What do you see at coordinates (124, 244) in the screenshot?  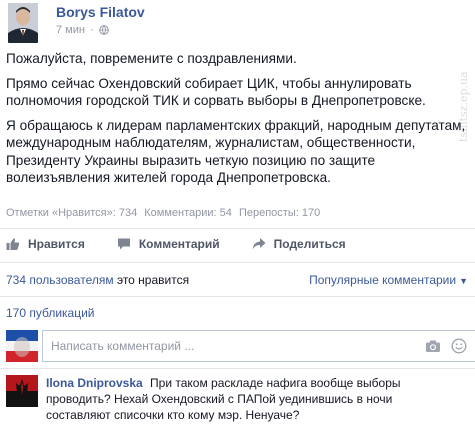 I see `speech-bubble-icon` at bounding box center [124, 244].